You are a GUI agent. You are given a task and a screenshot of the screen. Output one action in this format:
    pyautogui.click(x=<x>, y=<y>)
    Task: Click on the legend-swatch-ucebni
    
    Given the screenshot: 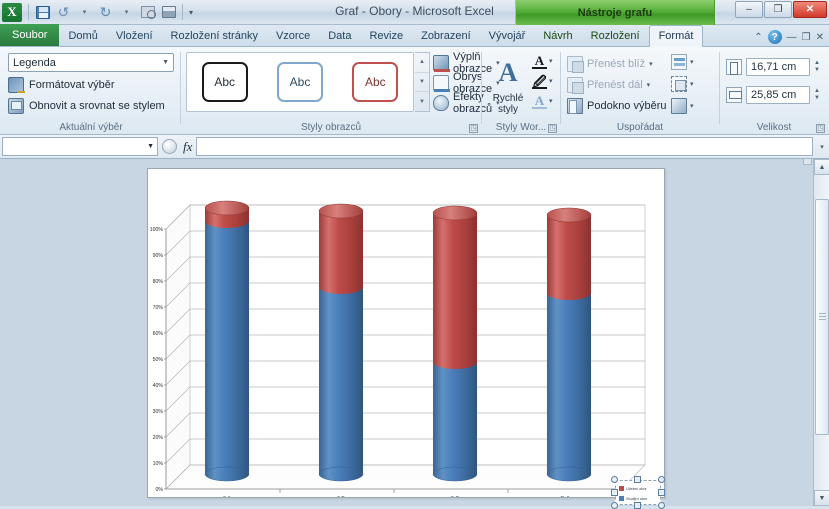 What is the action you would take?
    pyautogui.click(x=621, y=488)
    